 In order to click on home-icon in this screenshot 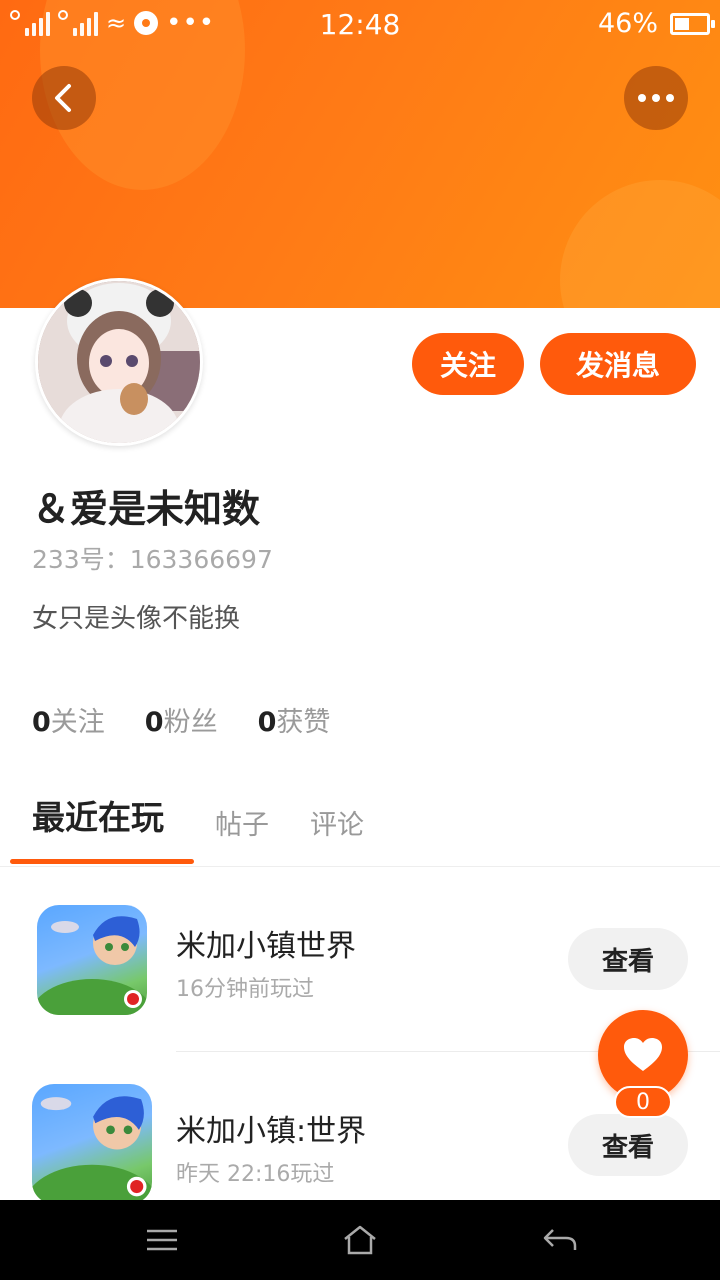, I will do `click(360, 1240)`.